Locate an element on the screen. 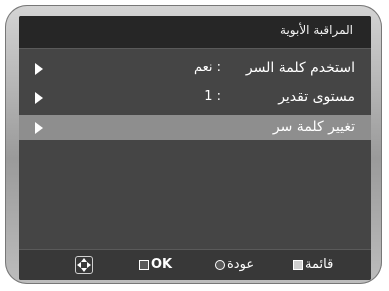 The height and width of the screenshot is (291, 389). menu-item-use-password: استخدم كلمة السر : نعم is located at coordinates (195, 68).